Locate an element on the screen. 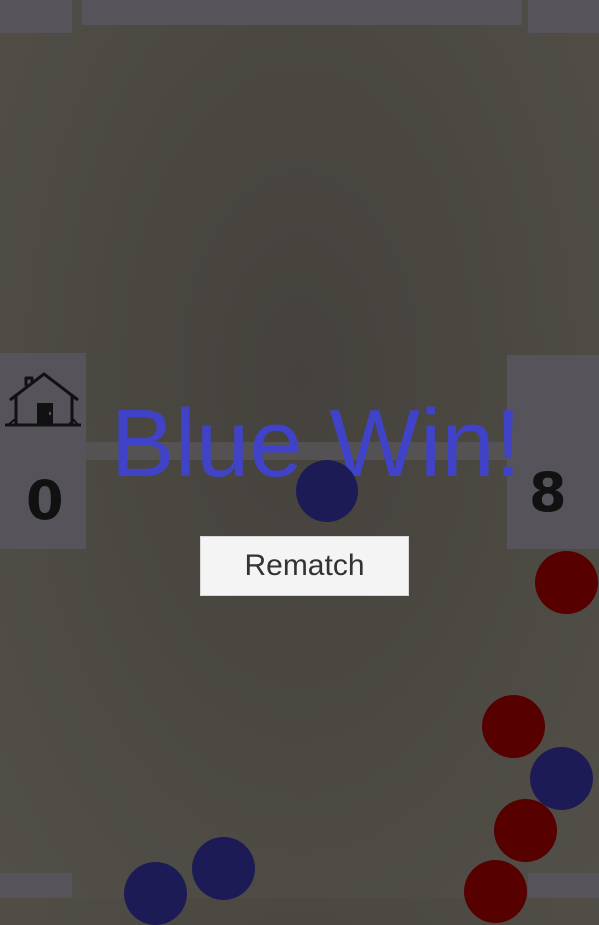  rematch-button: Rematch is located at coordinates (304, 566).